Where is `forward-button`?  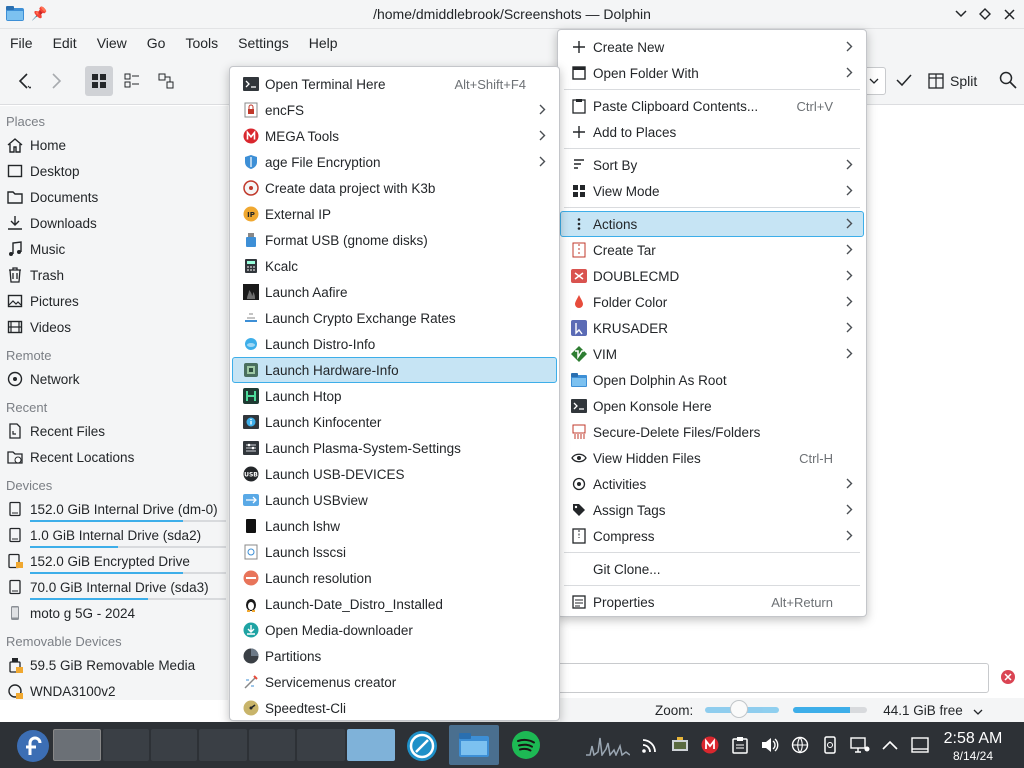 forward-button is located at coordinates (56, 81).